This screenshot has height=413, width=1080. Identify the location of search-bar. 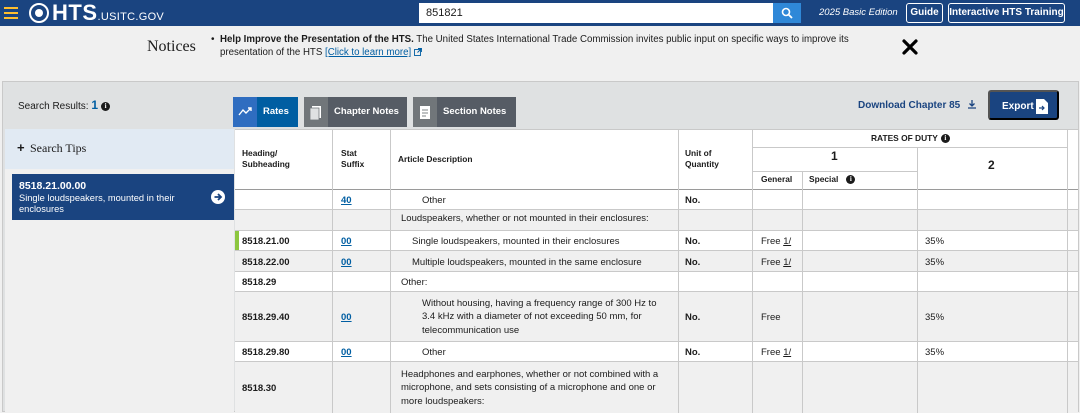
(610, 13).